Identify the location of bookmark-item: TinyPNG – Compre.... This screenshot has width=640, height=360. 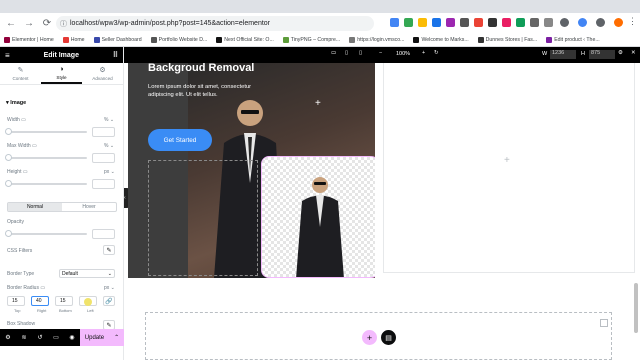
(311, 39).